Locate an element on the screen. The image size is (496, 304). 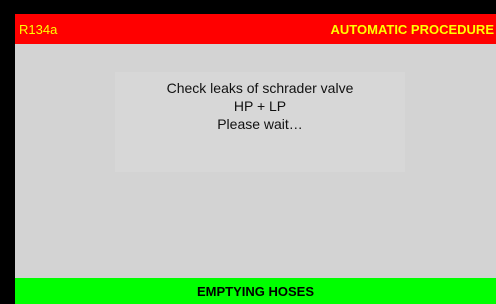
refrigerant-label: R134a is located at coordinates (38, 29).